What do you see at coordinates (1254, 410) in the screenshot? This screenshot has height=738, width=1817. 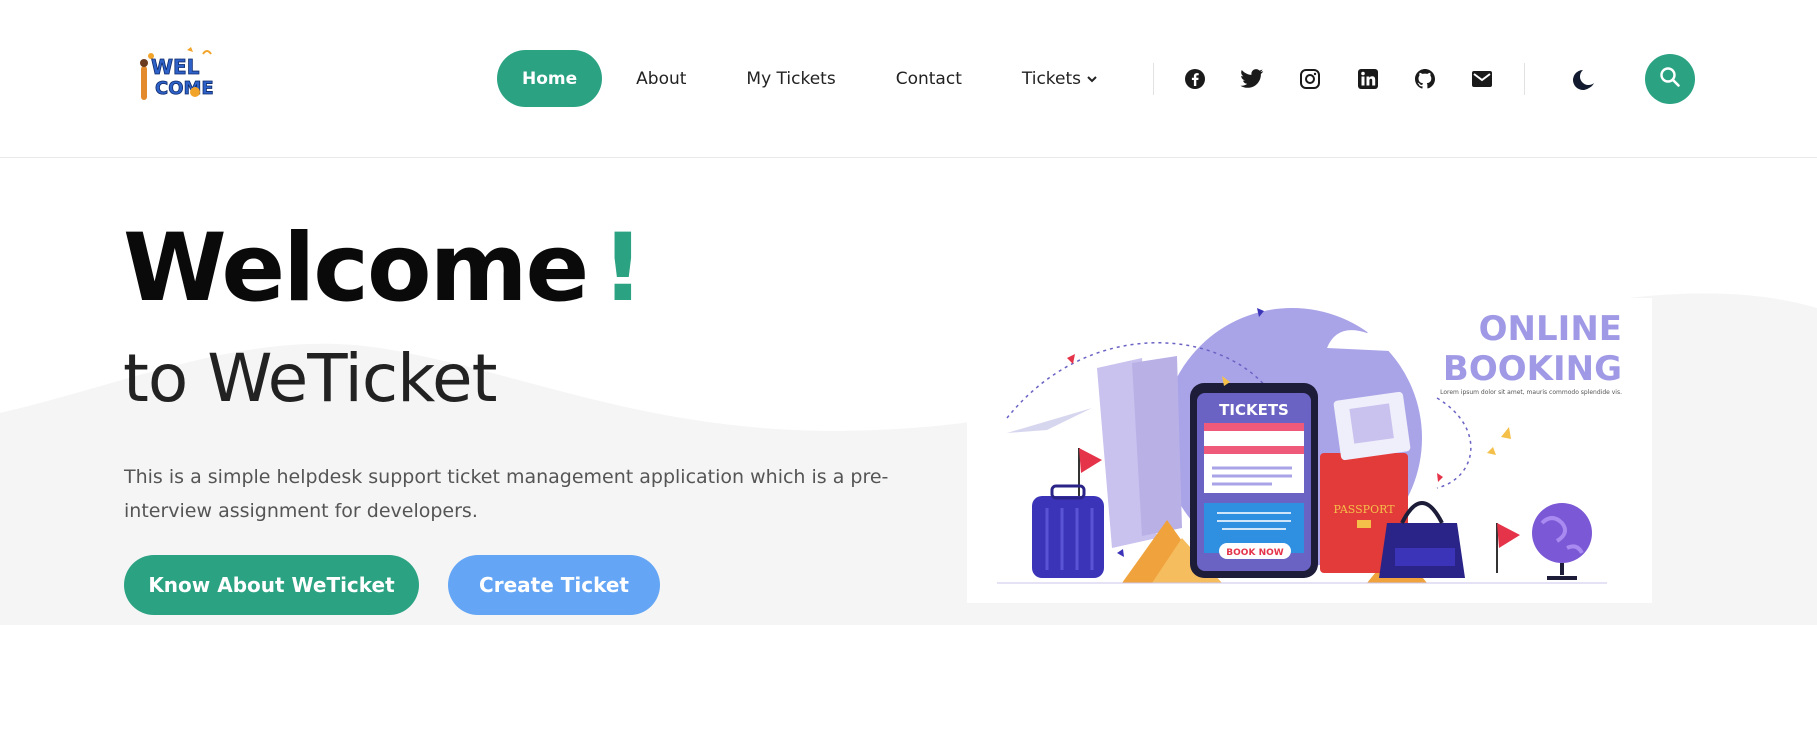 I see `svg-text: TICKETS` at bounding box center [1254, 410].